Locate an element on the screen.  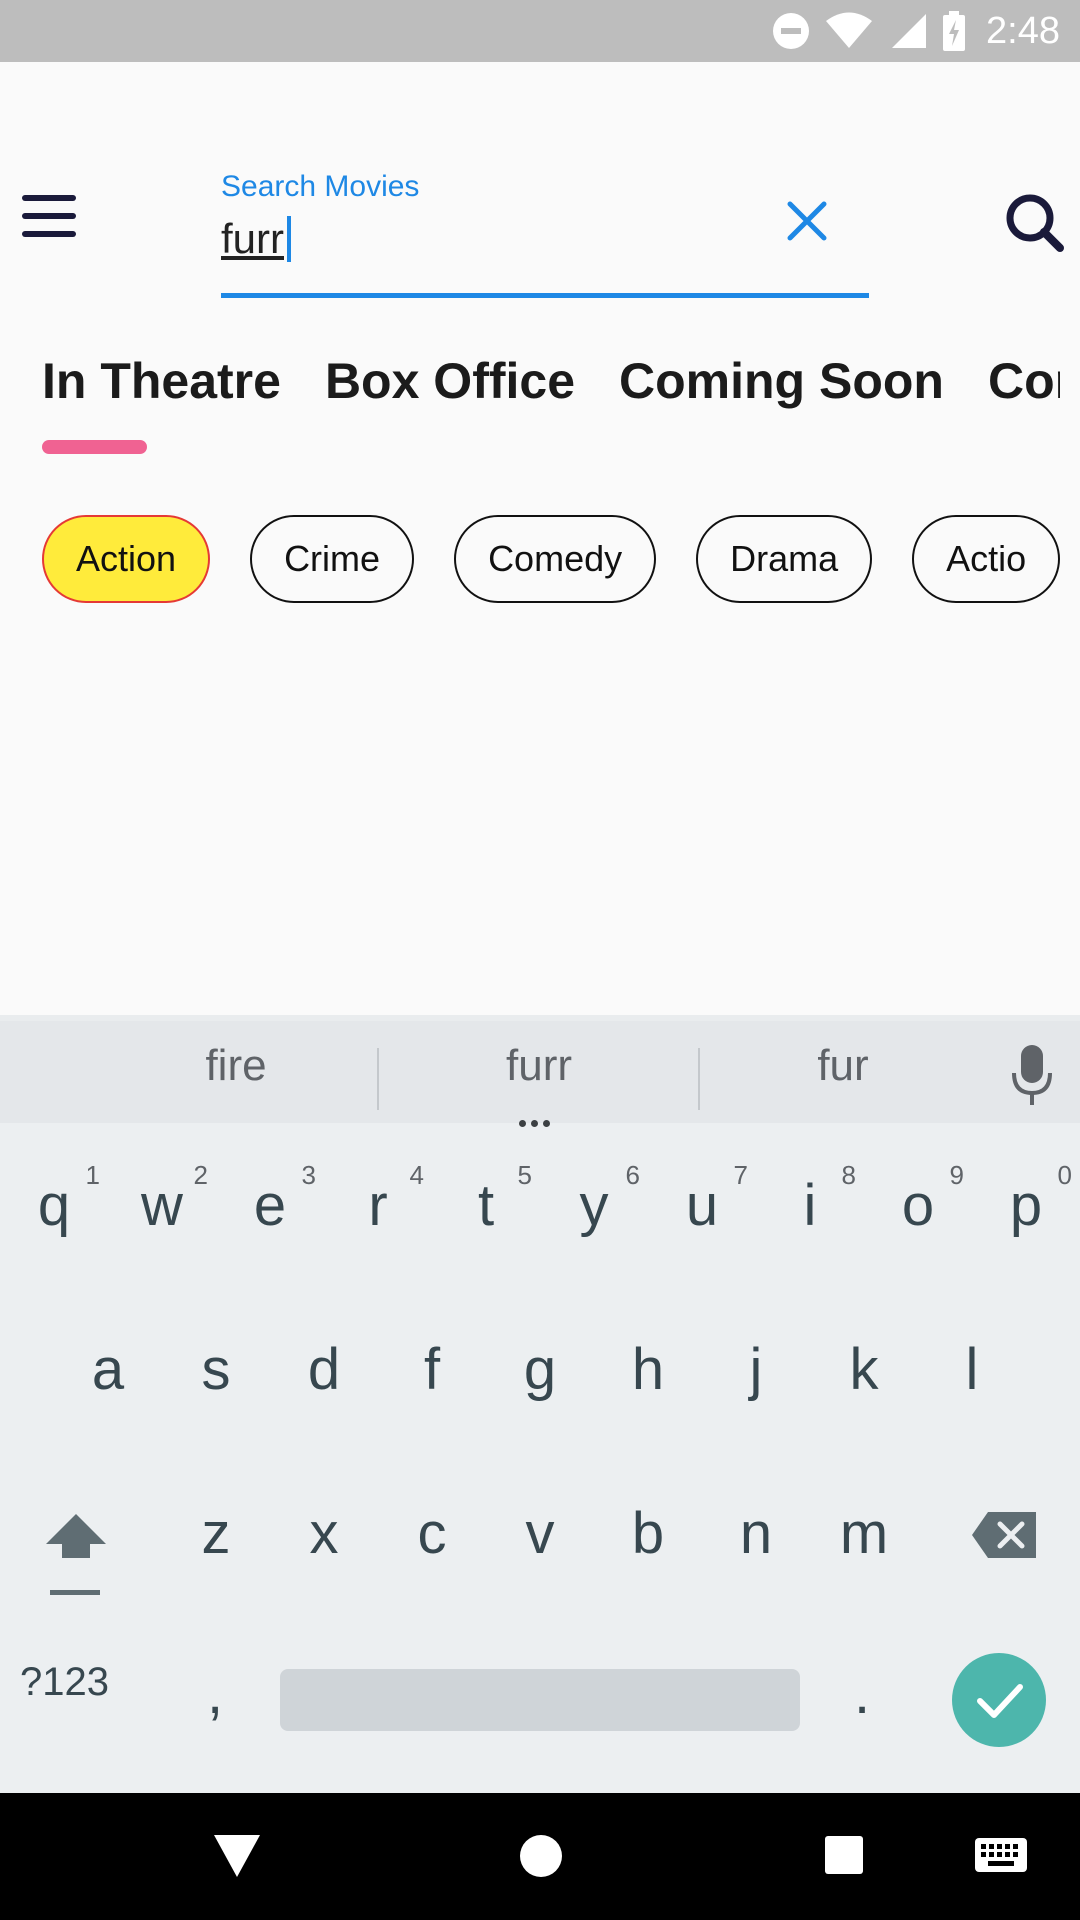
key-e: e3 is located at coordinates (270, 1199).